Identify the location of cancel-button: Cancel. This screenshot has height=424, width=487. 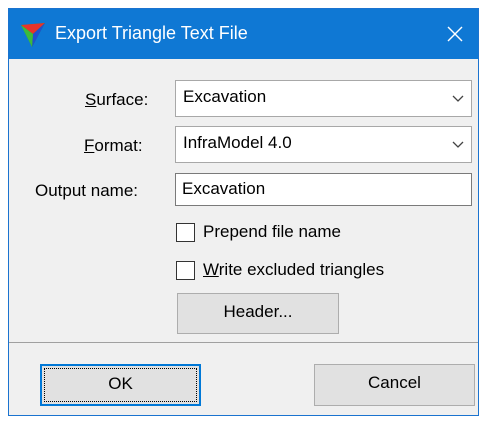
(394, 385).